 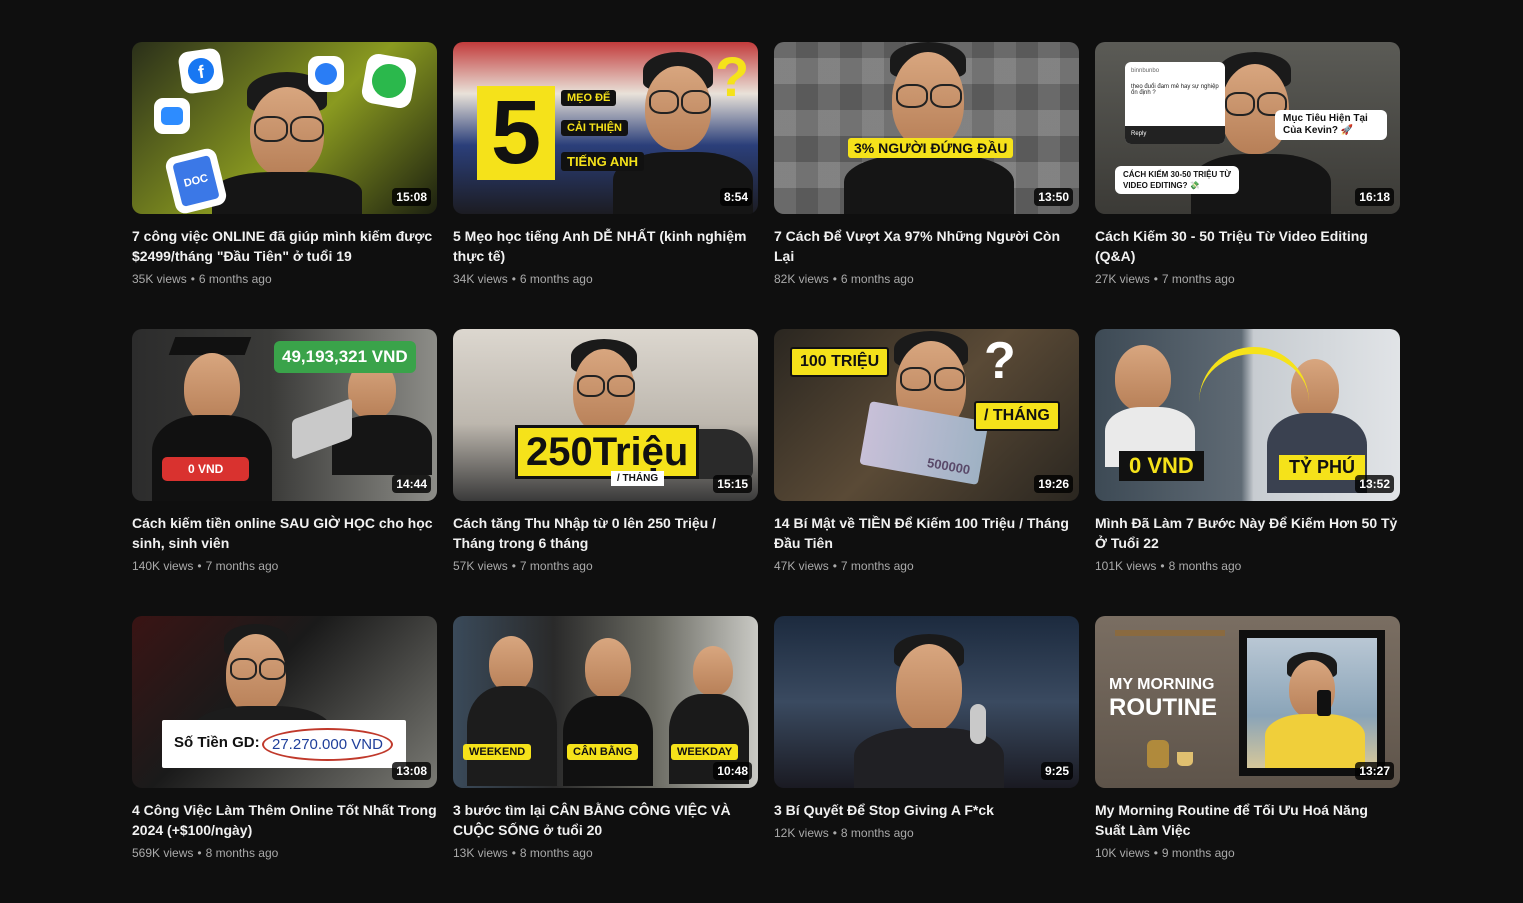 I want to click on phone-icon, so click(x=389, y=81).